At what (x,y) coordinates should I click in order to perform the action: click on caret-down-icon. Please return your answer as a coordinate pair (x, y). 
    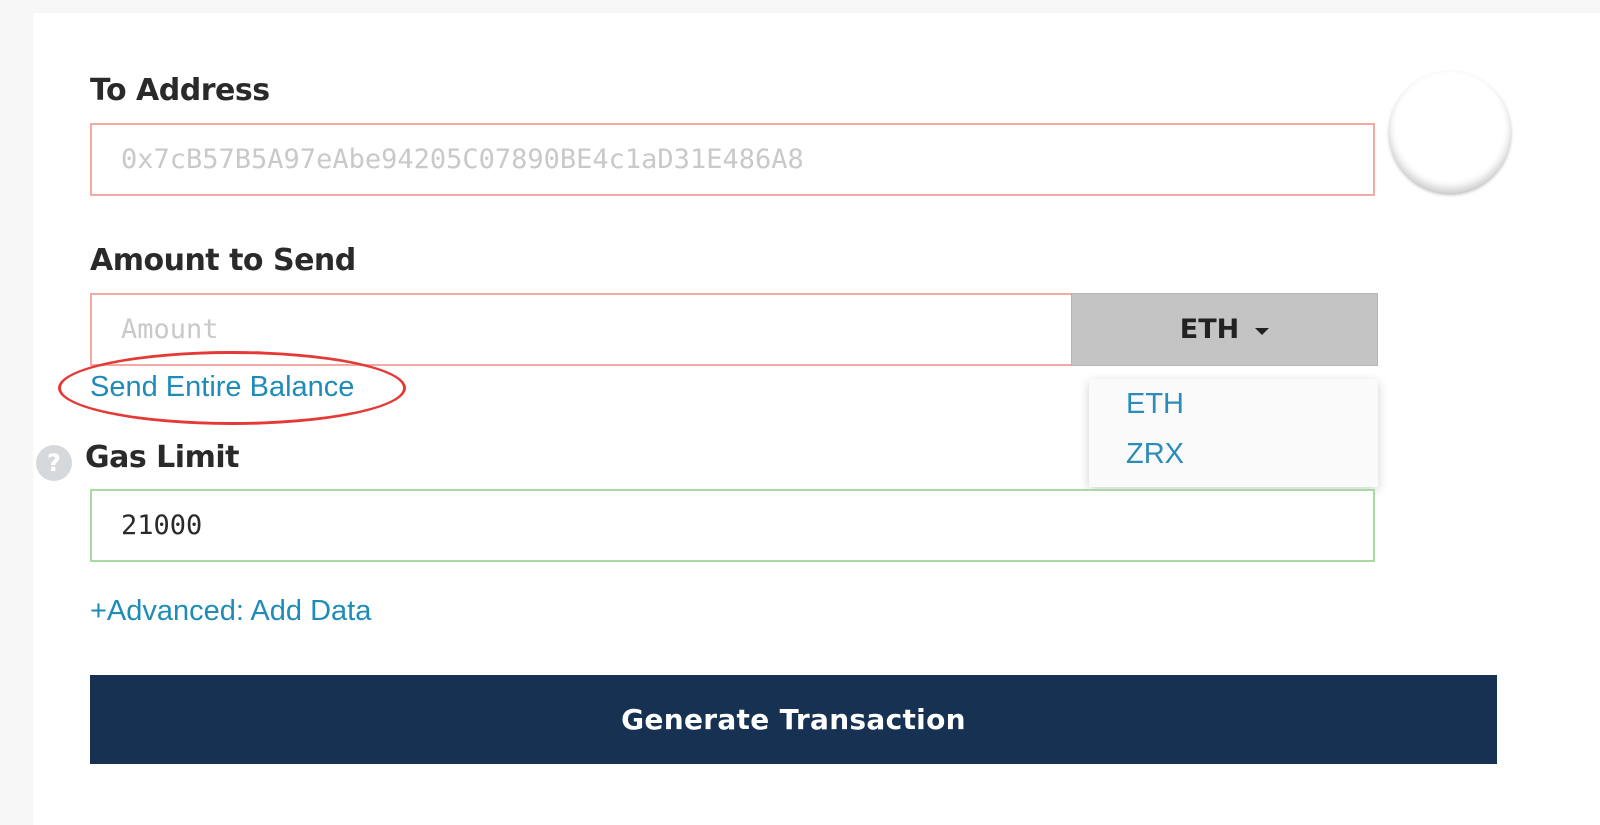
    Looking at the image, I should click on (1262, 331).